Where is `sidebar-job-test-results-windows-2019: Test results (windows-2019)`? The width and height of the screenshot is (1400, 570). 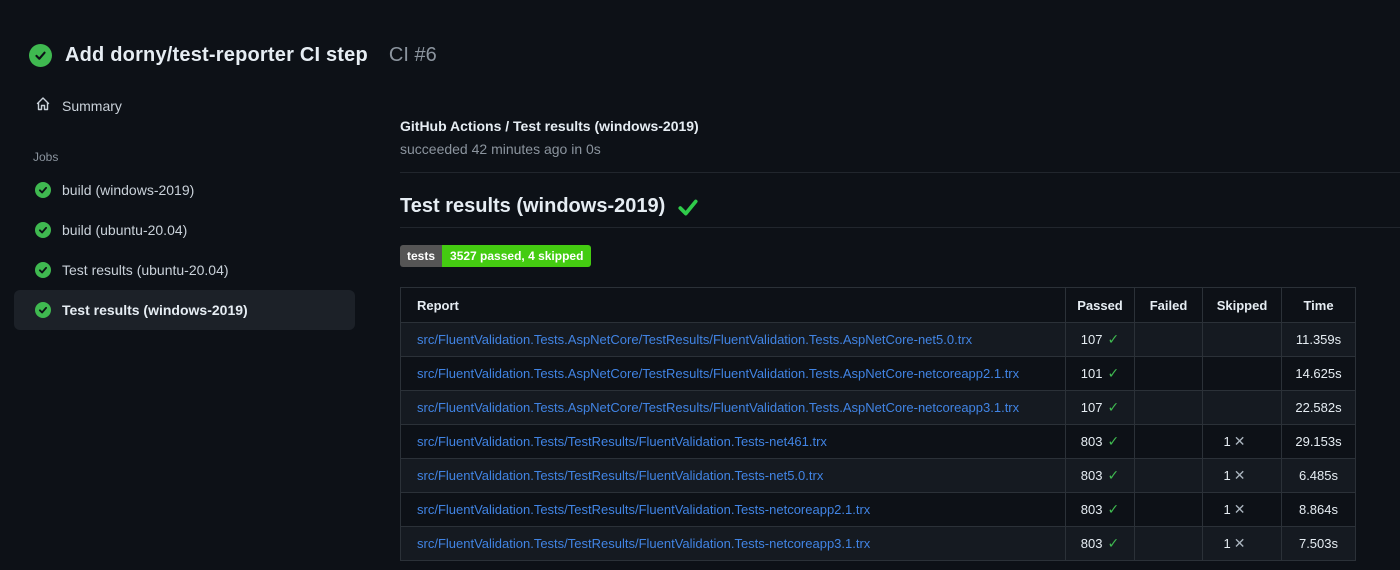 sidebar-job-test-results-windows-2019: Test results (windows-2019) is located at coordinates (184, 310).